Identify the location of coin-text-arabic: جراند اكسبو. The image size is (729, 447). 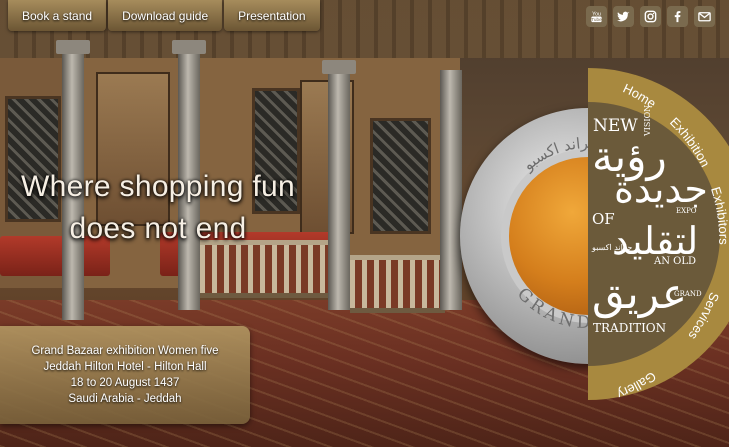
(559, 154).